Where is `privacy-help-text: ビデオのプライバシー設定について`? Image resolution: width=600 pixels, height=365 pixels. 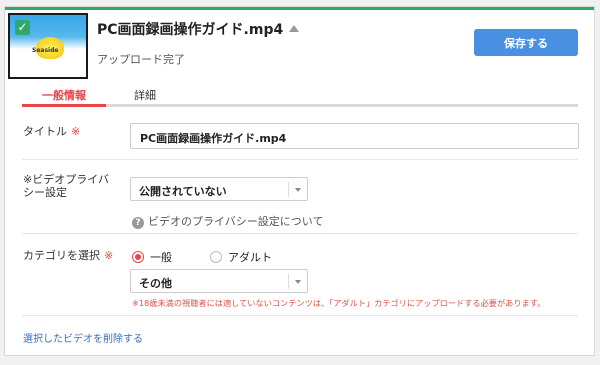 privacy-help-text: ビデオのプライバシー設定について is located at coordinates (236, 221).